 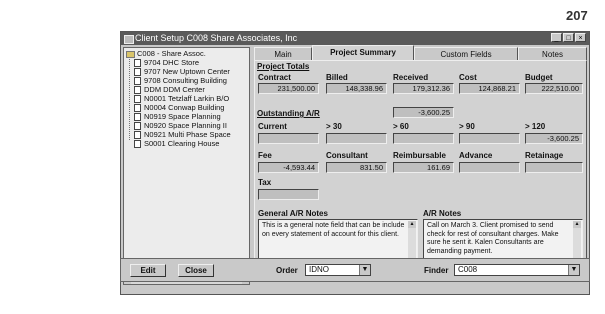 What do you see at coordinates (216, 38) in the screenshot?
I see `window-title: Client Setup C008 Share Associates, Inc` at bounding box center [216, 38].